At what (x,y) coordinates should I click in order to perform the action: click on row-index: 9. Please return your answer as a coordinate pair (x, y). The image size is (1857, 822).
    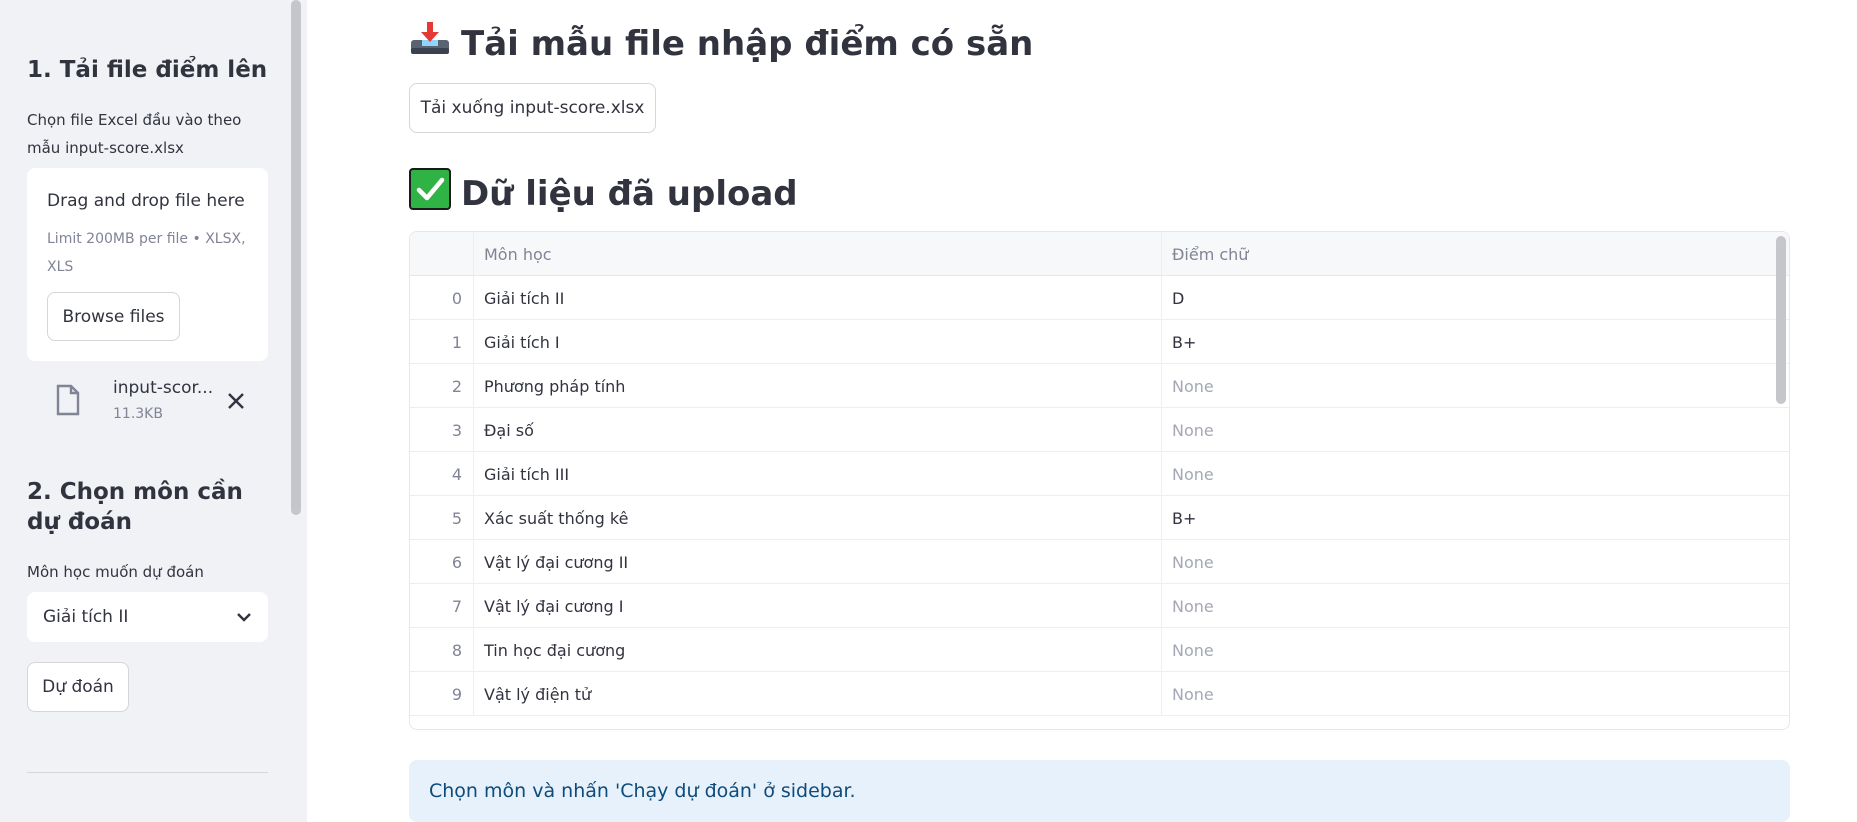
    Looking at the image, I should click on (456, 694).